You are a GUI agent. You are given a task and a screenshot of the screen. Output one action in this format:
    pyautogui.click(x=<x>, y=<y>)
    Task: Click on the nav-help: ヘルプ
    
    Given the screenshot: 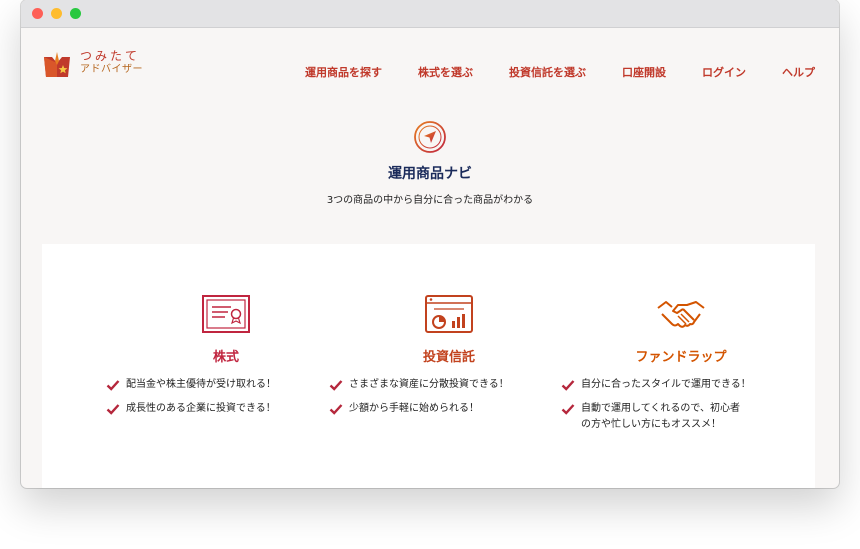 What is the action you would take?
    pyautogui.click(x=798, y=72)
    